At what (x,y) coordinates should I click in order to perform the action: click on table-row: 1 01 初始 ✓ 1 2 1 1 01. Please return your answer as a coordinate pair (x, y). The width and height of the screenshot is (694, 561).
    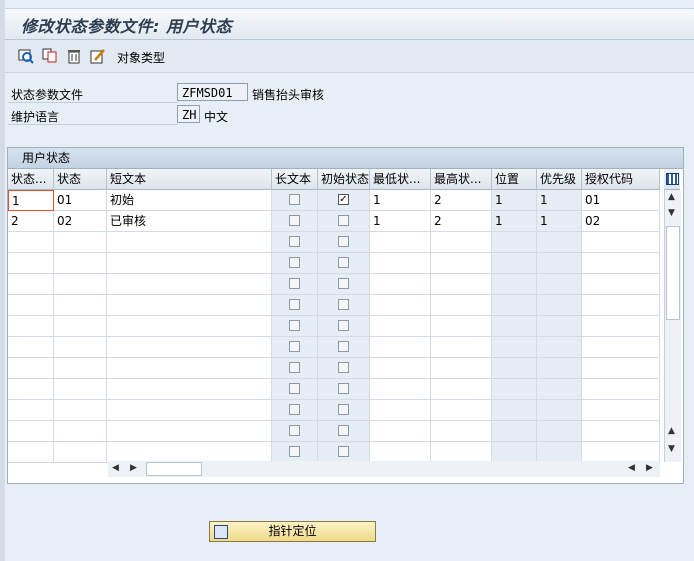
    Looking at the image, I should click on (334, 200).